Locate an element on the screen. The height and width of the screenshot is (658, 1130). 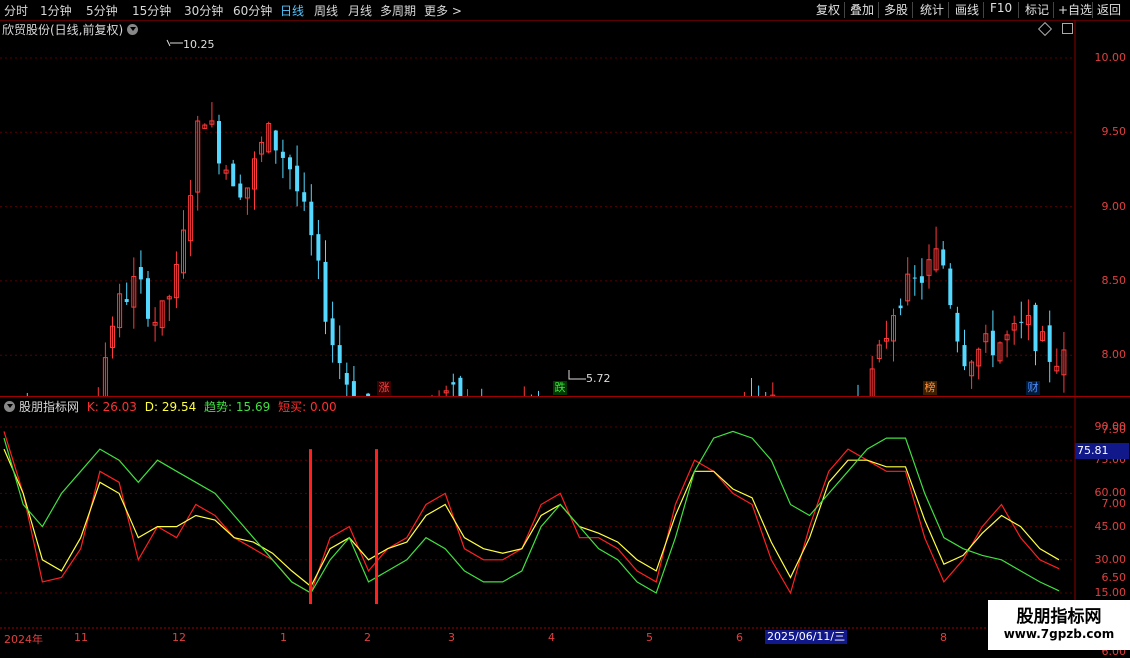
period-tab-weekly: 周线 is located at coordinates (326, 10).